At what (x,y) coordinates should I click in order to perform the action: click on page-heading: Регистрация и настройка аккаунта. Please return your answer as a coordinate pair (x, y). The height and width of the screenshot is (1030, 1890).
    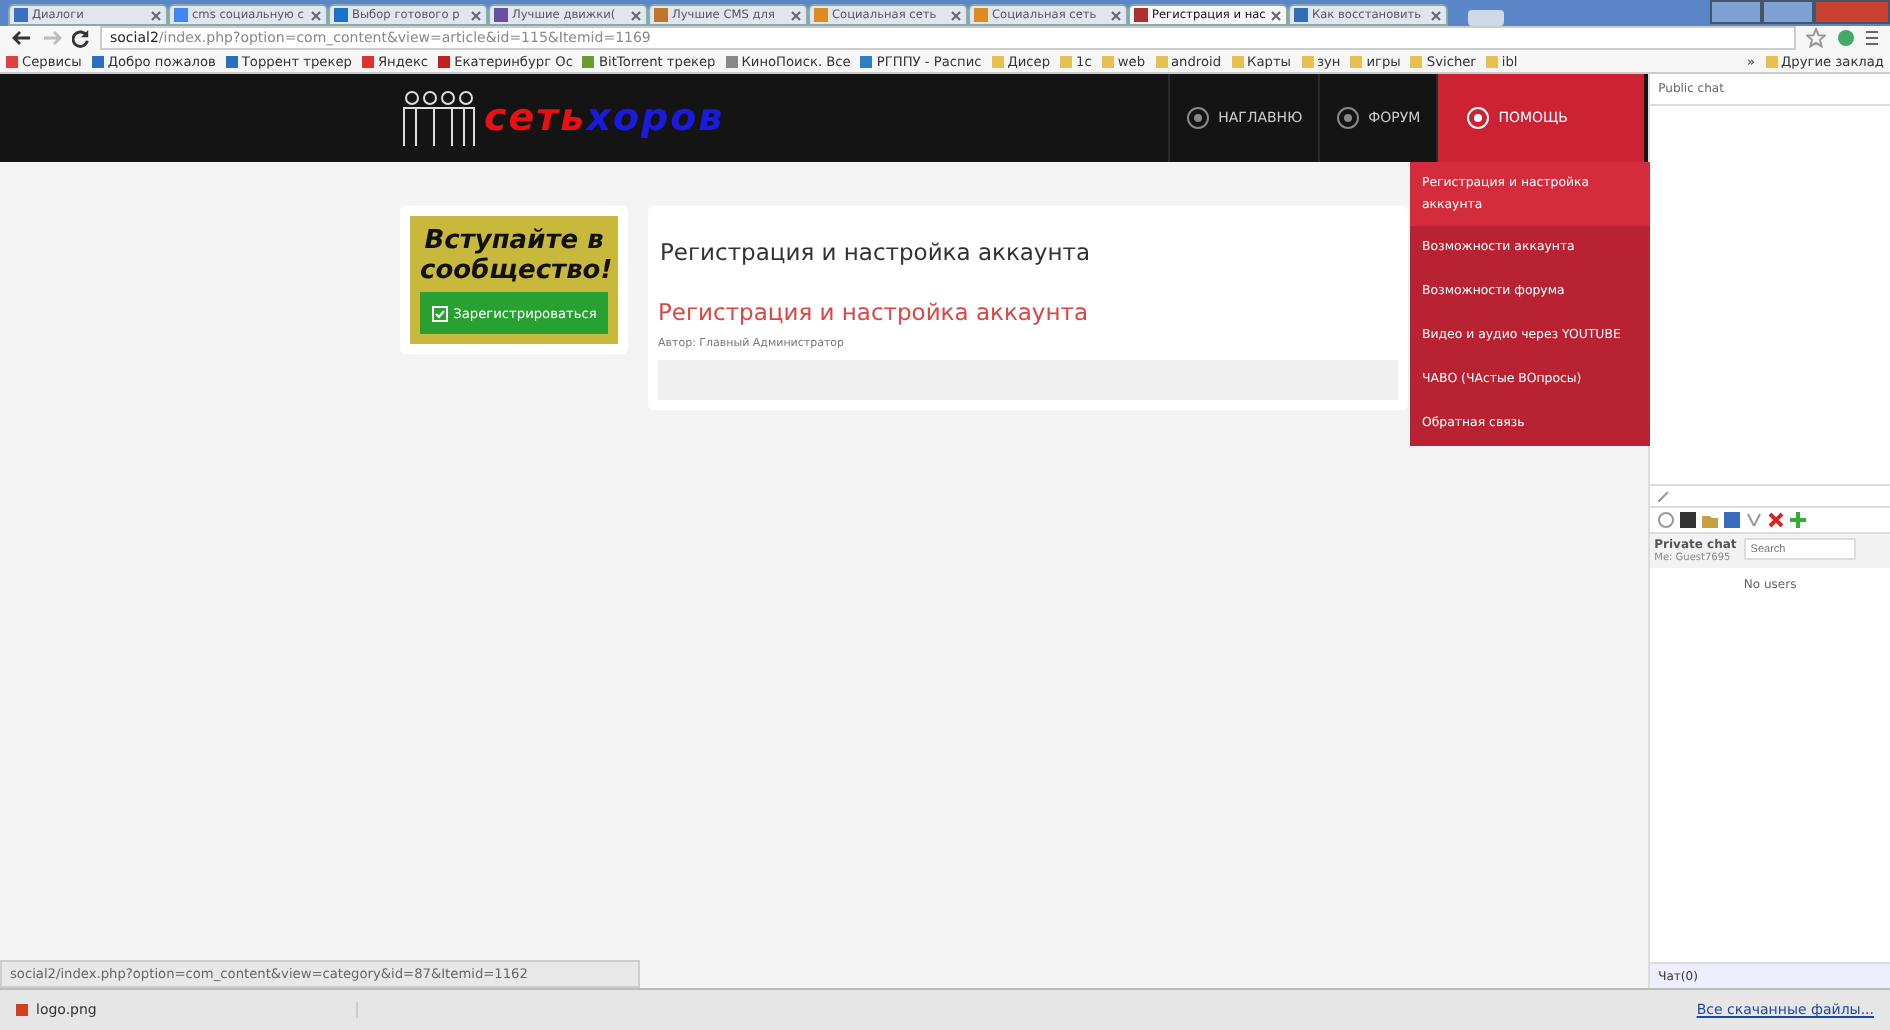
    Looking at the image, I should click on (875, 252).